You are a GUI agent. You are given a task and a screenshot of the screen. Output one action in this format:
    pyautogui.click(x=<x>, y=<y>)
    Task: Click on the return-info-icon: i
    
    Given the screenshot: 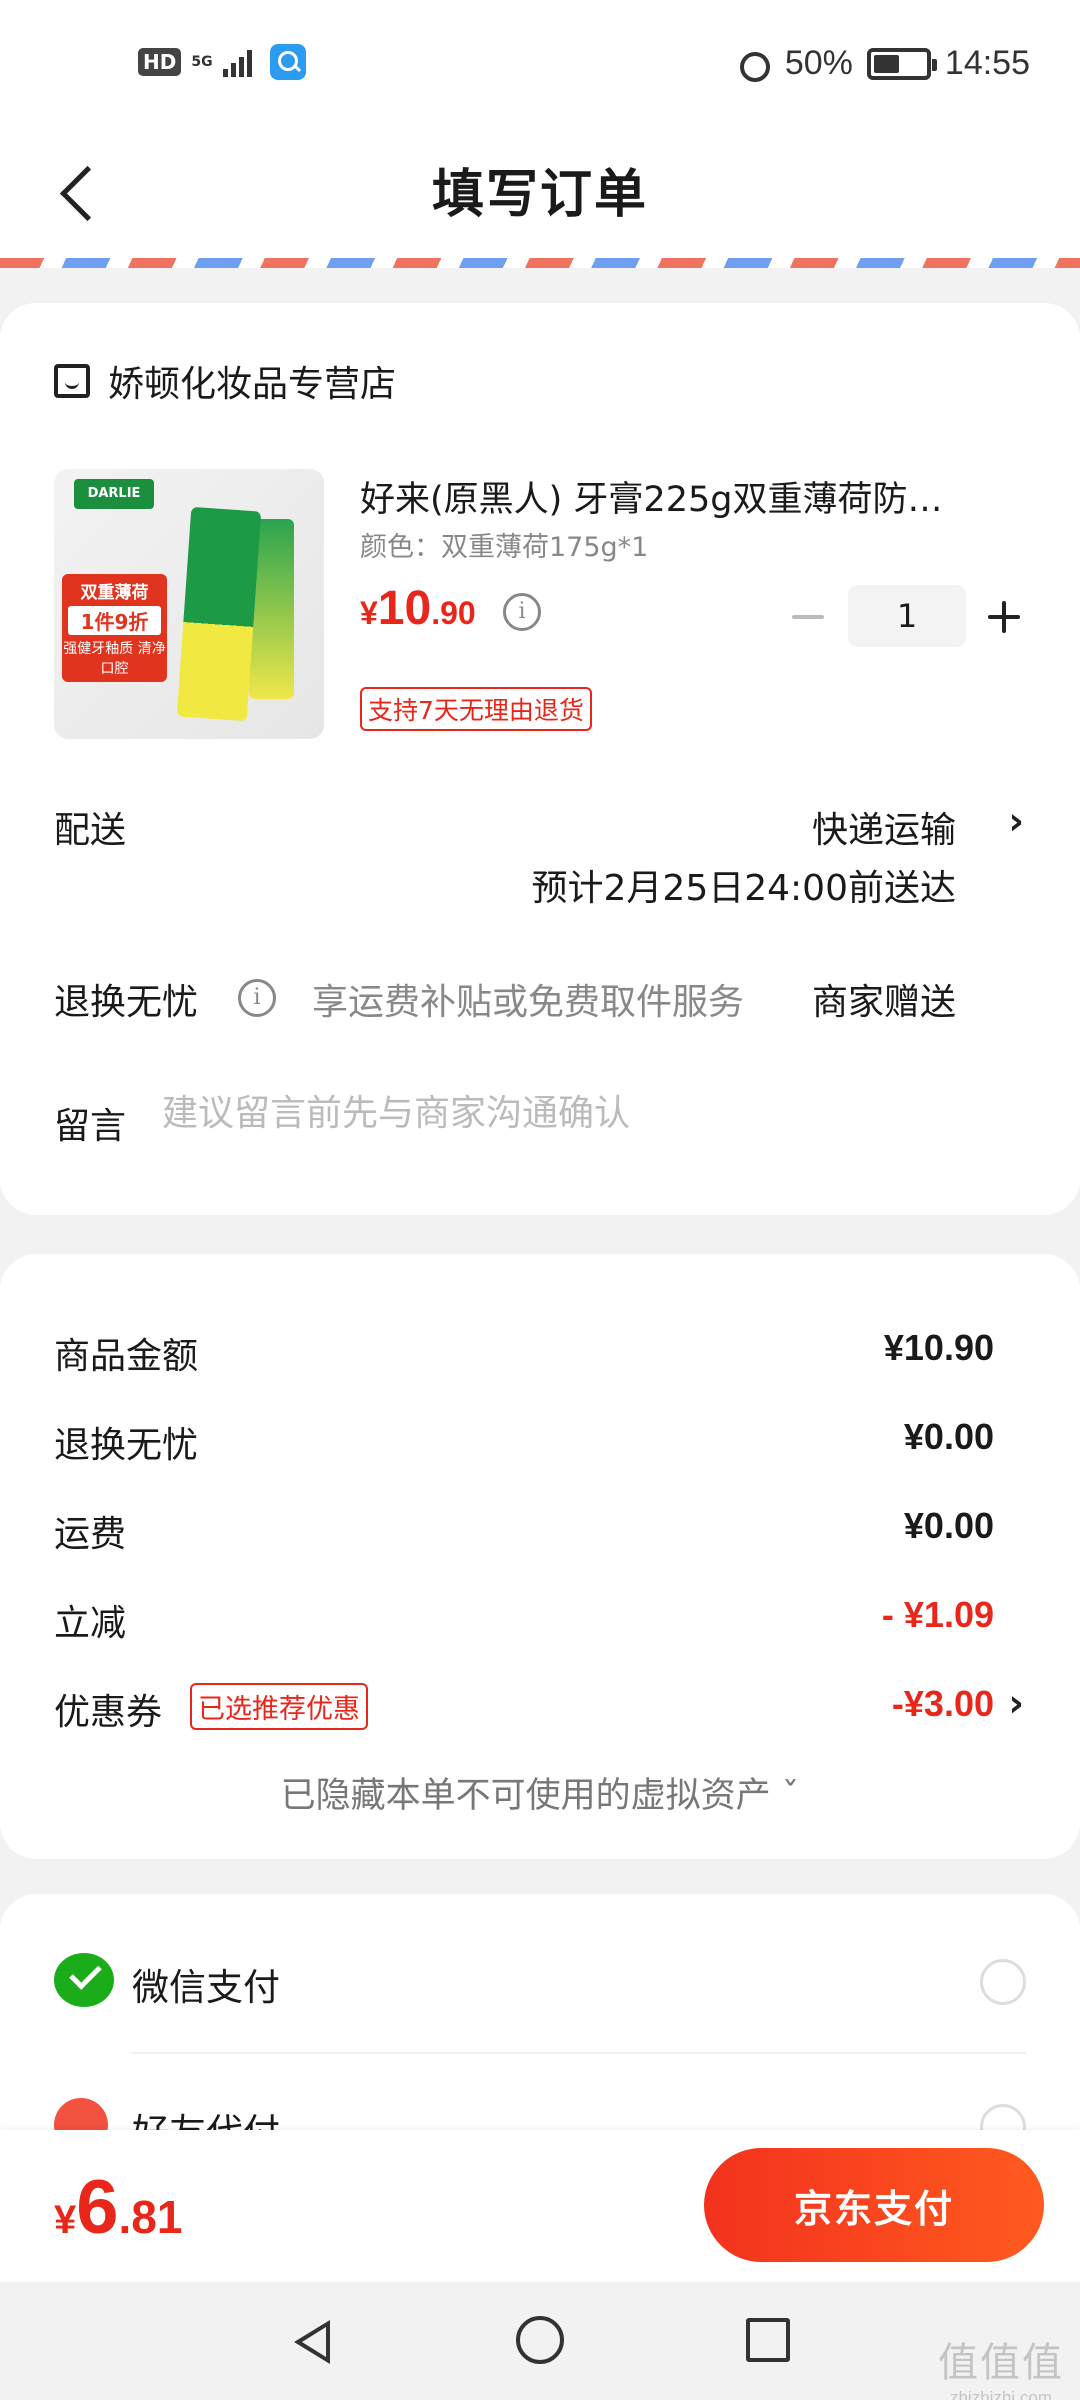 What is the action you would take?
    pyautogui.click(x=257, y=998)
    